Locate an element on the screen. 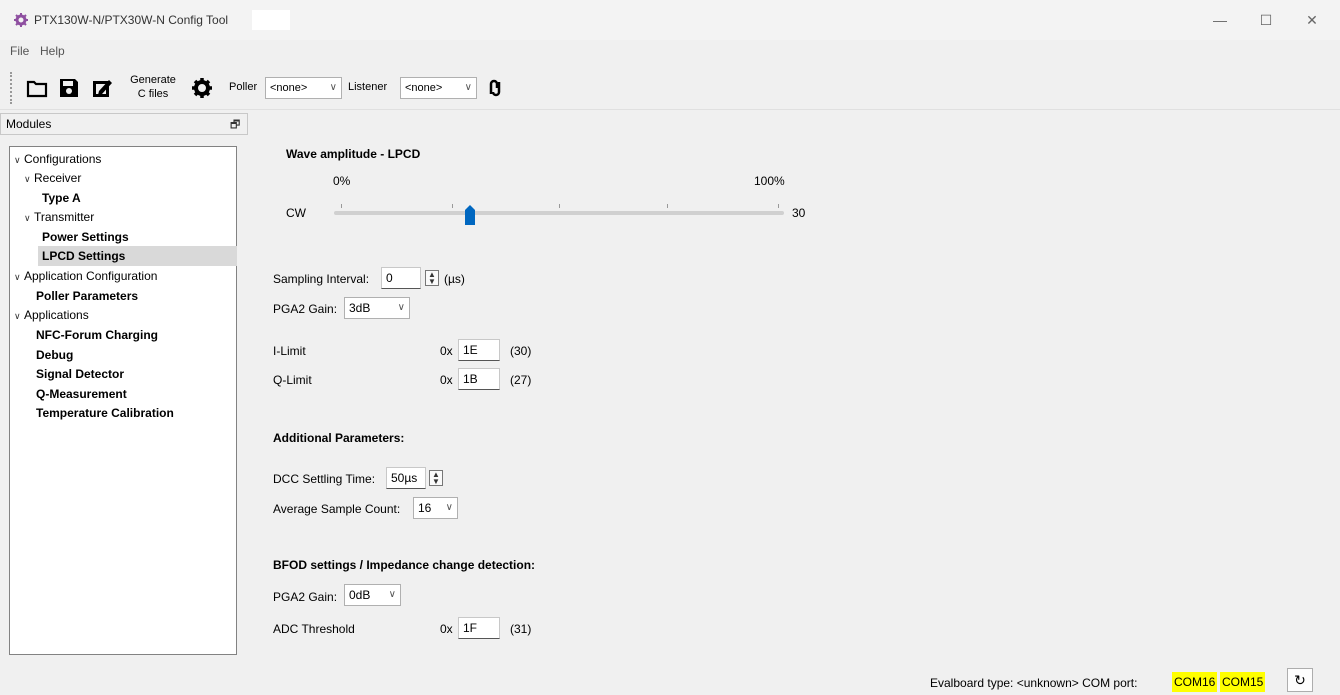 This screenshot has width=1340, height=695. pga2-gain-value: 3dB is located at coordinates (360, 308).